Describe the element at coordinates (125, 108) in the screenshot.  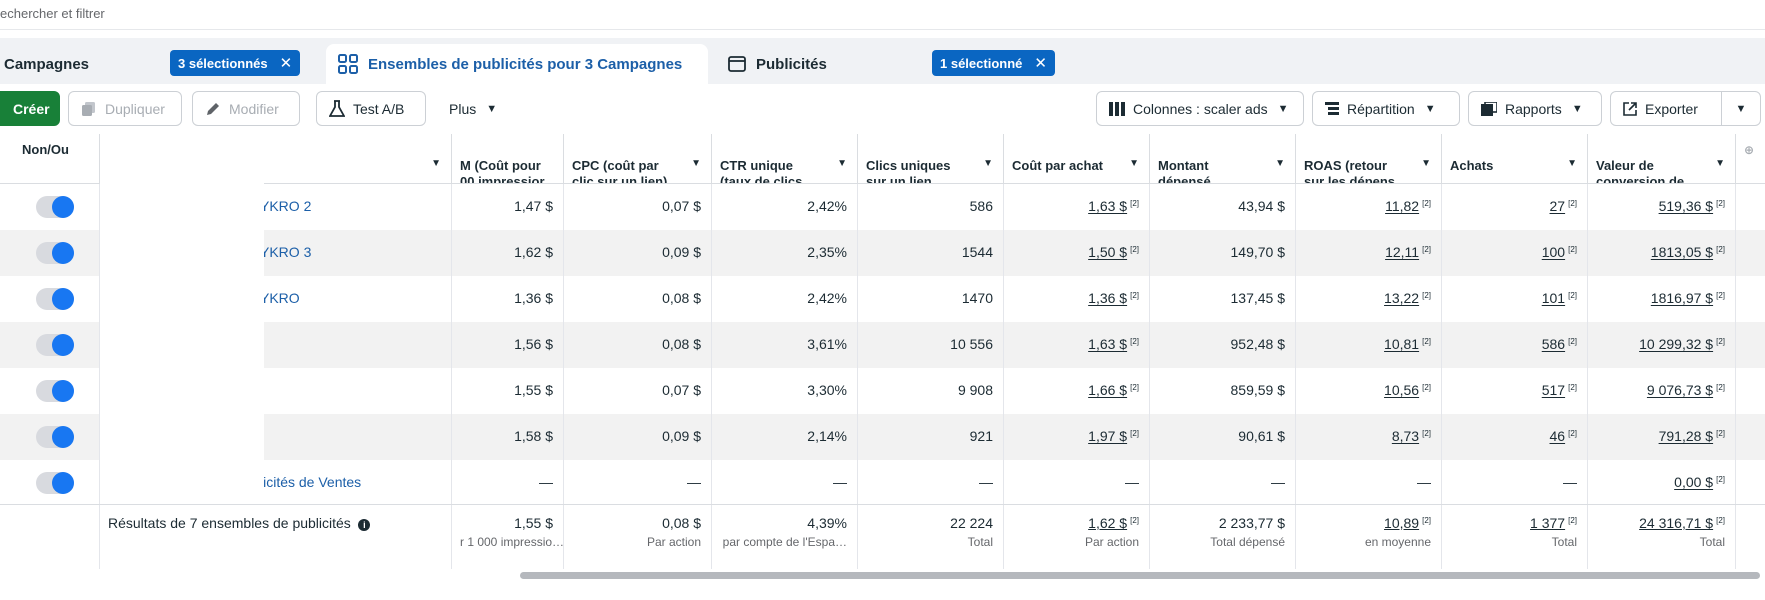
I see `duplicate-button: Dupliquer` at that location.